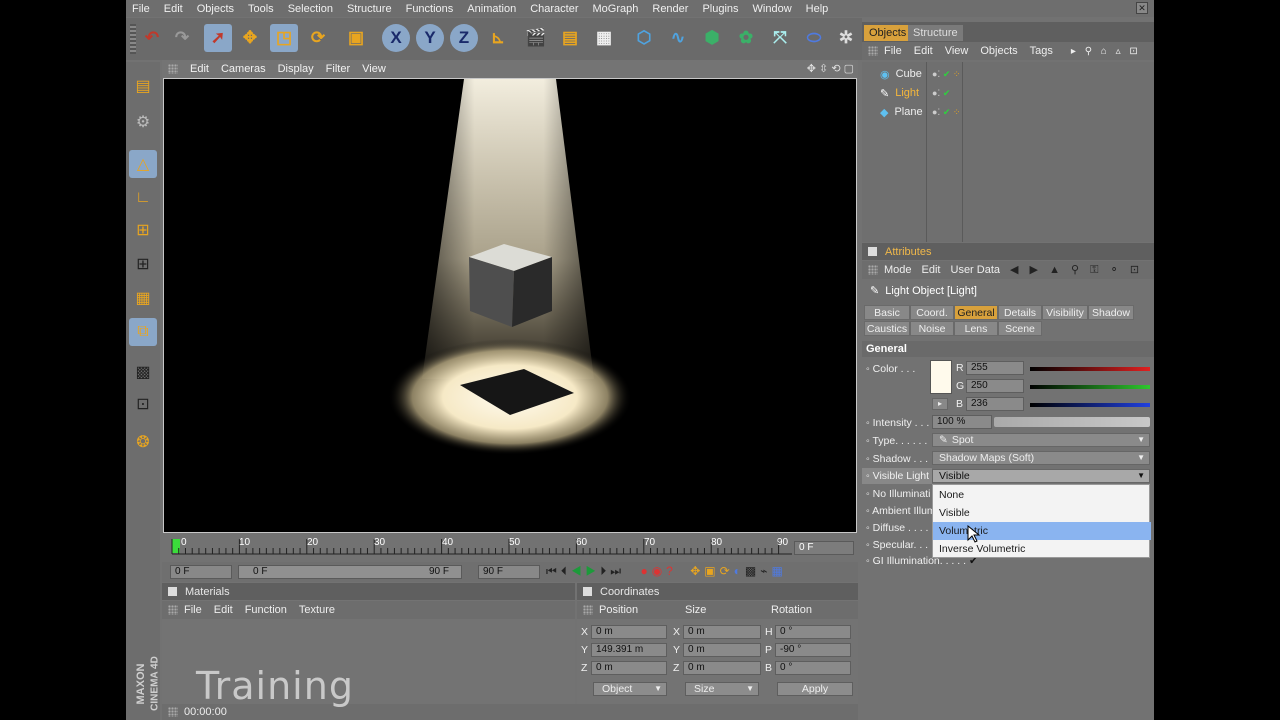 The image size is (1280, 720). I want to click on attr-menu-mode: Mode, so click(898, 270).